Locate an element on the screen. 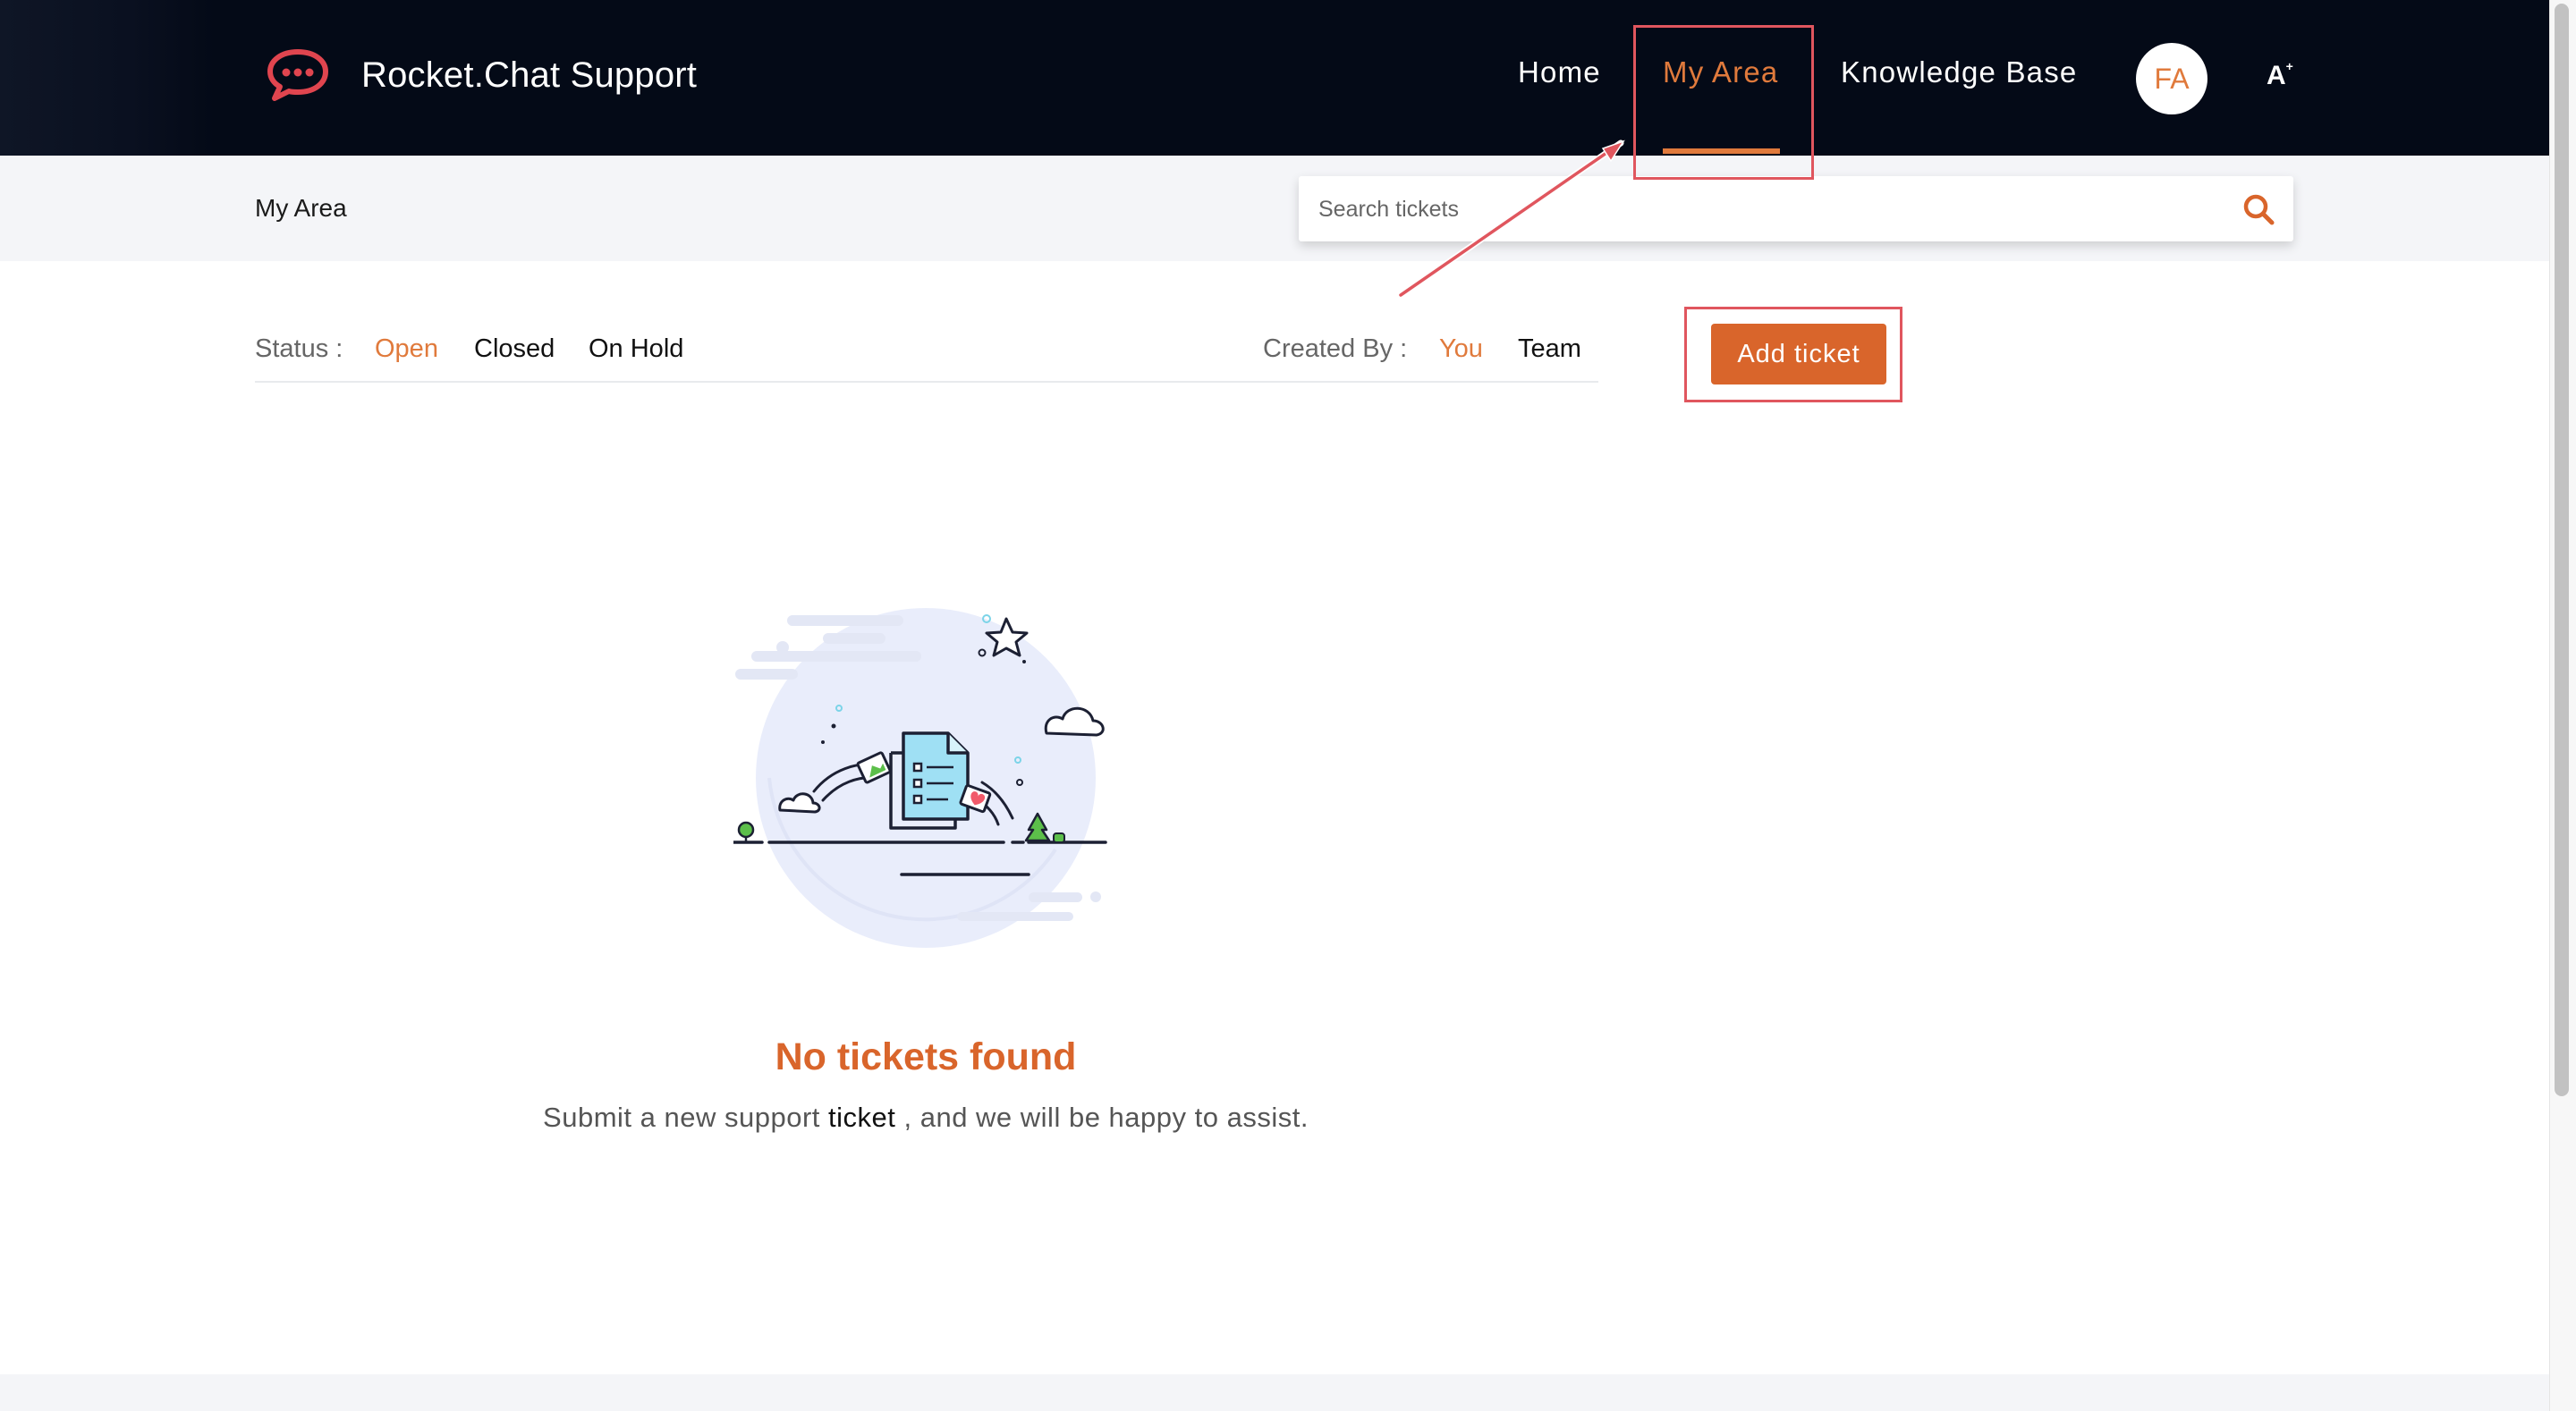  font-size-letter: A is located at coordinates (2276, 75).